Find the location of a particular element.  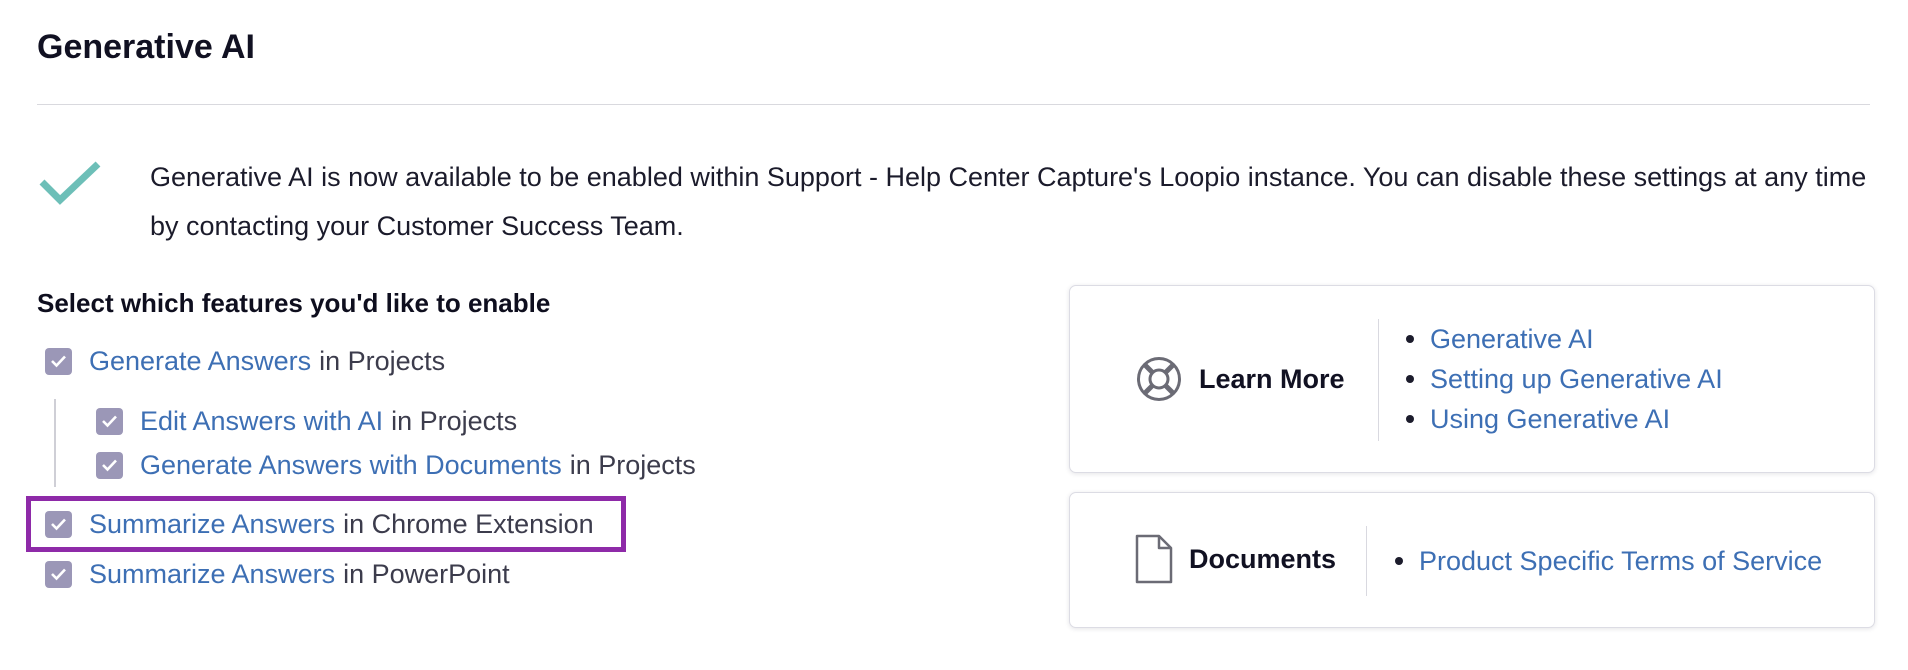

learn-more-header: Learn More is located at coordinates (1240, 379).